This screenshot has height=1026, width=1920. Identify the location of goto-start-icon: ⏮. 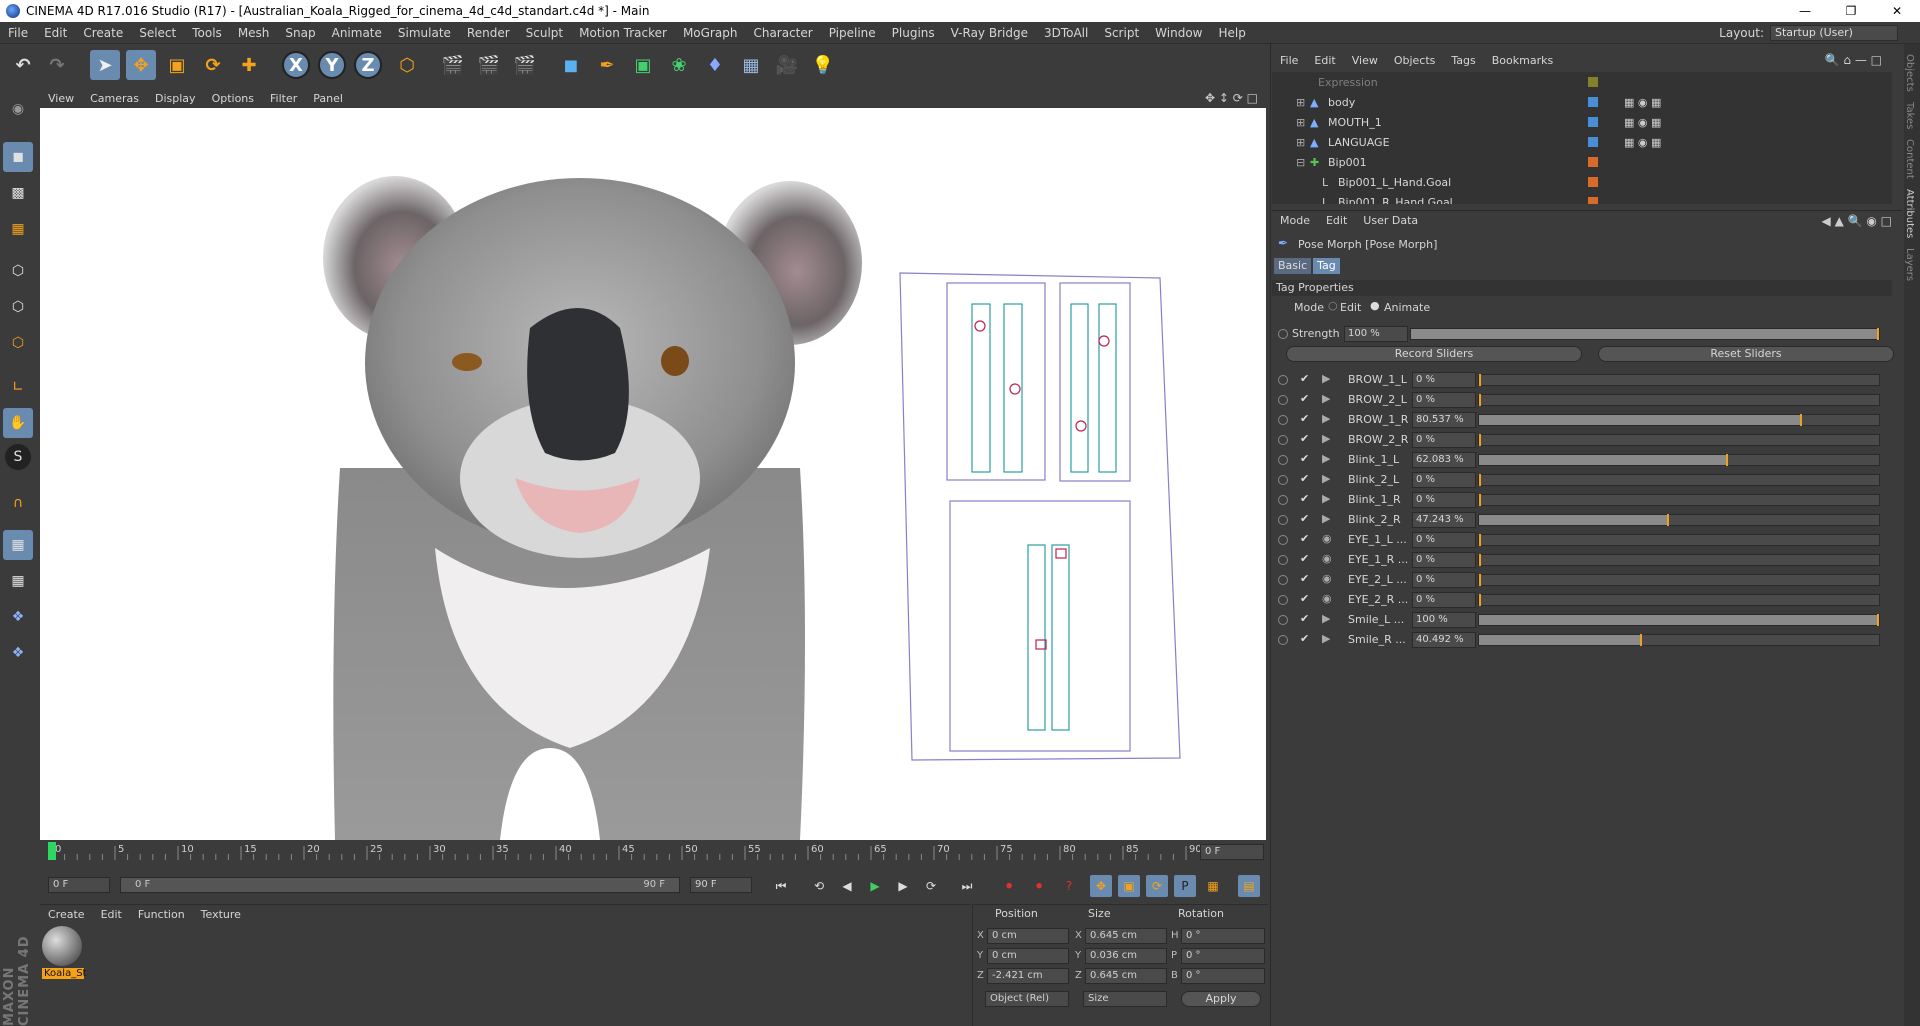
(781, 886).